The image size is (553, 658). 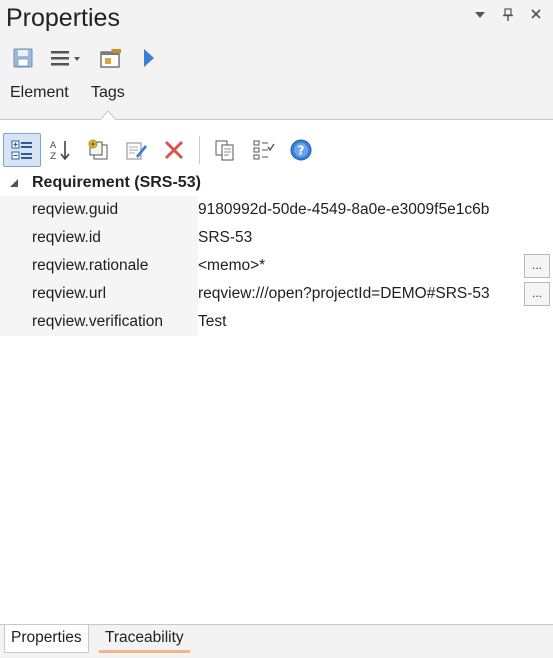 What do you see at coordinates (67, 58) in the screenshot?
I see `menu-list-icon` at bounding box center [67, 58].